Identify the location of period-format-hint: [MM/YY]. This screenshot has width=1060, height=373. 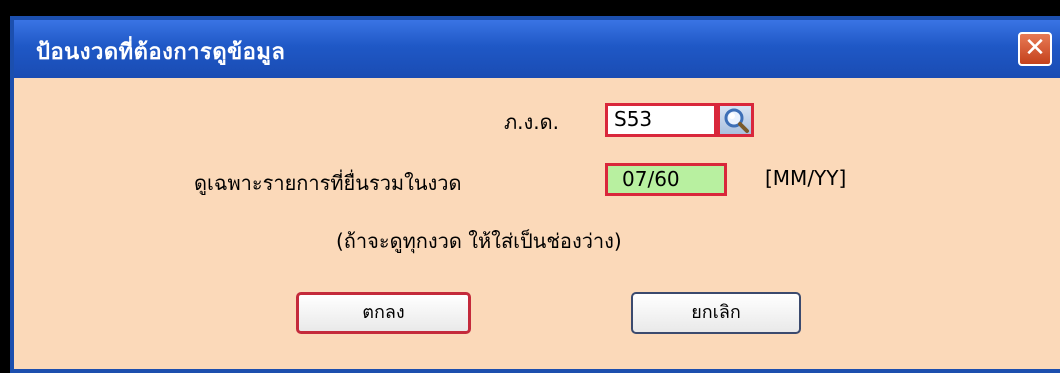
(806, 178).